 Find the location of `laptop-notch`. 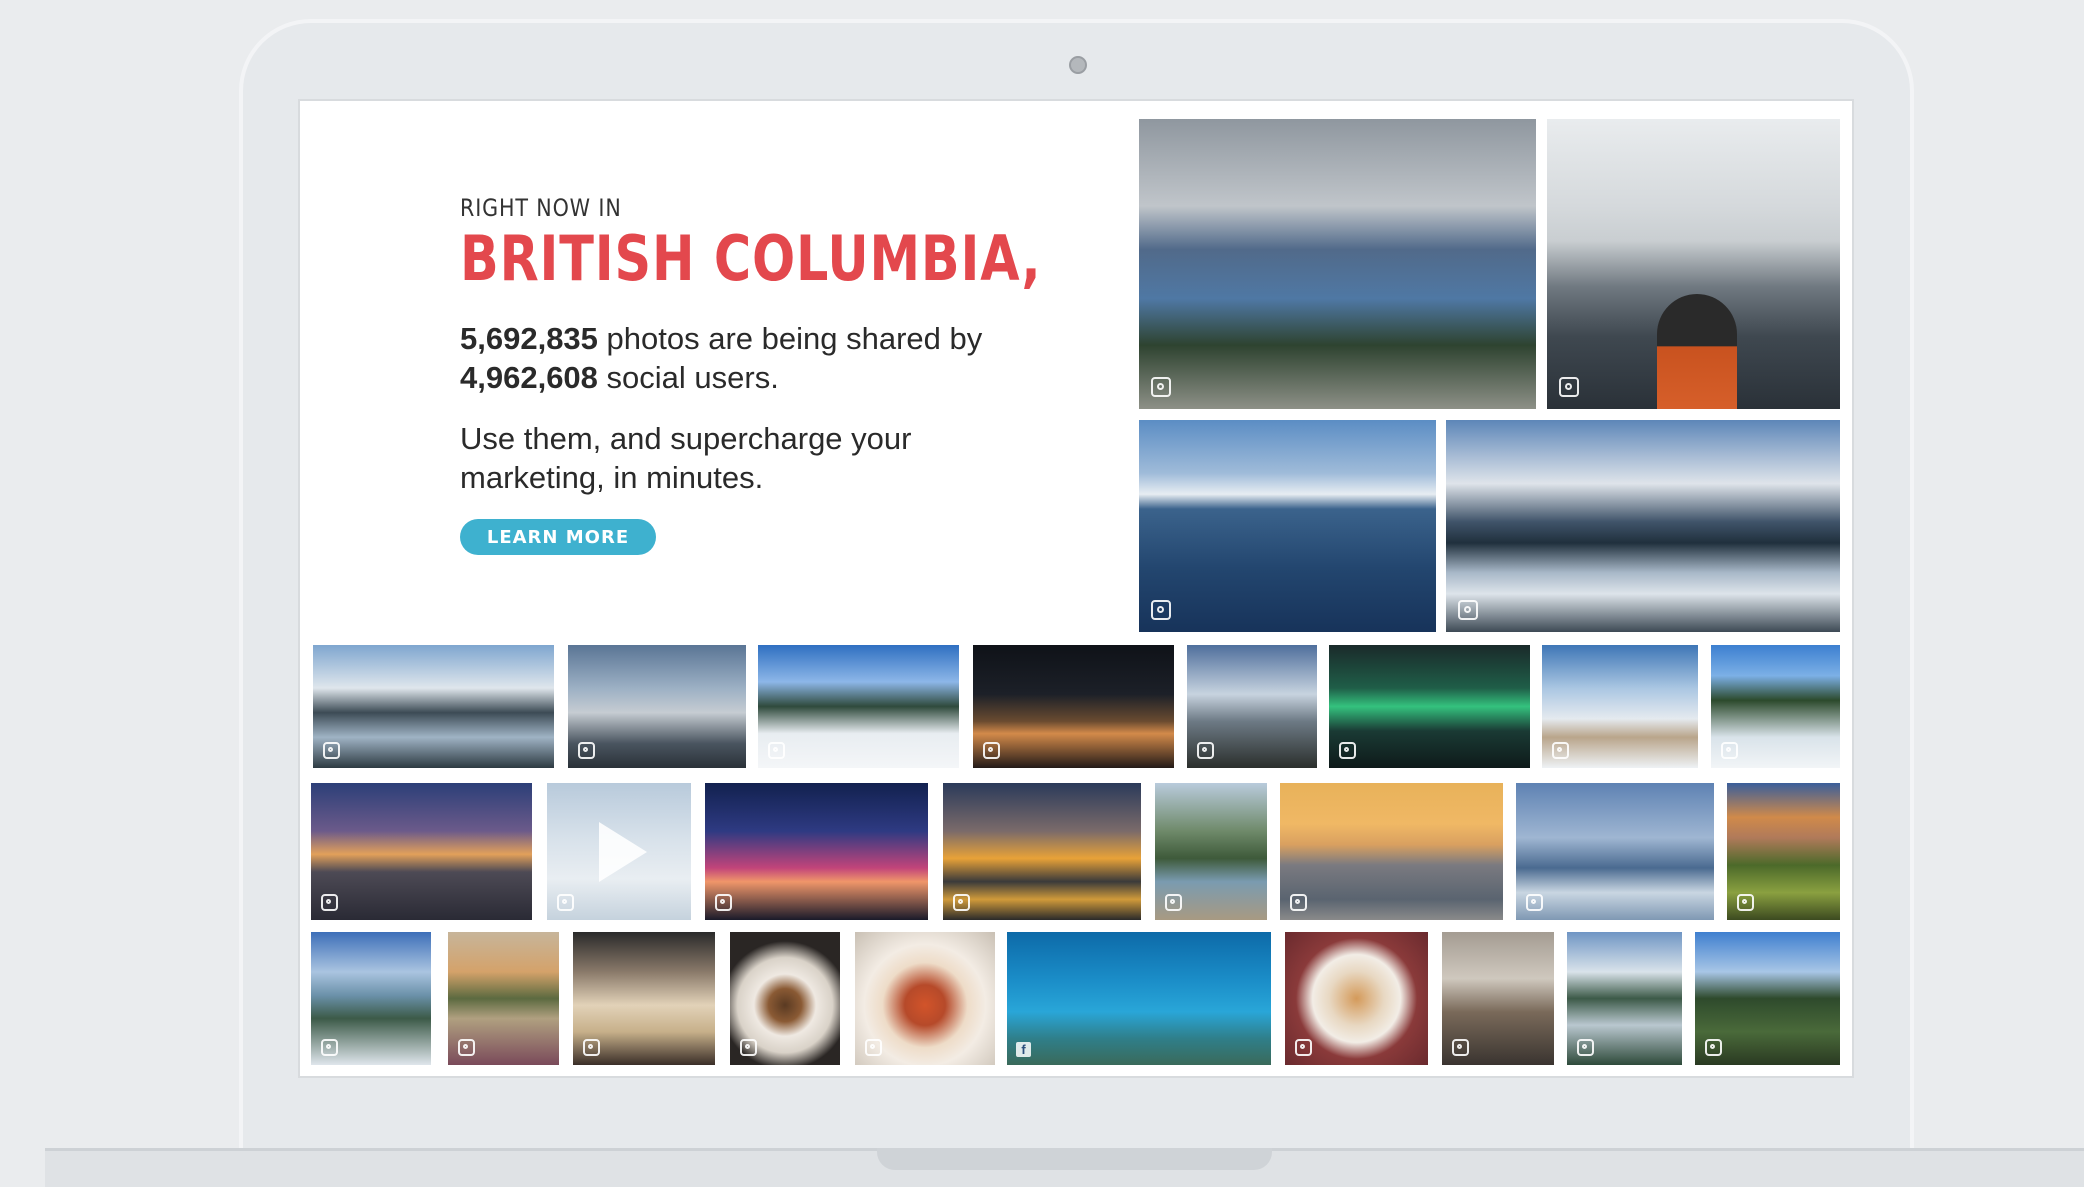

laptop-notch is located at coordinates (1074, 1159).